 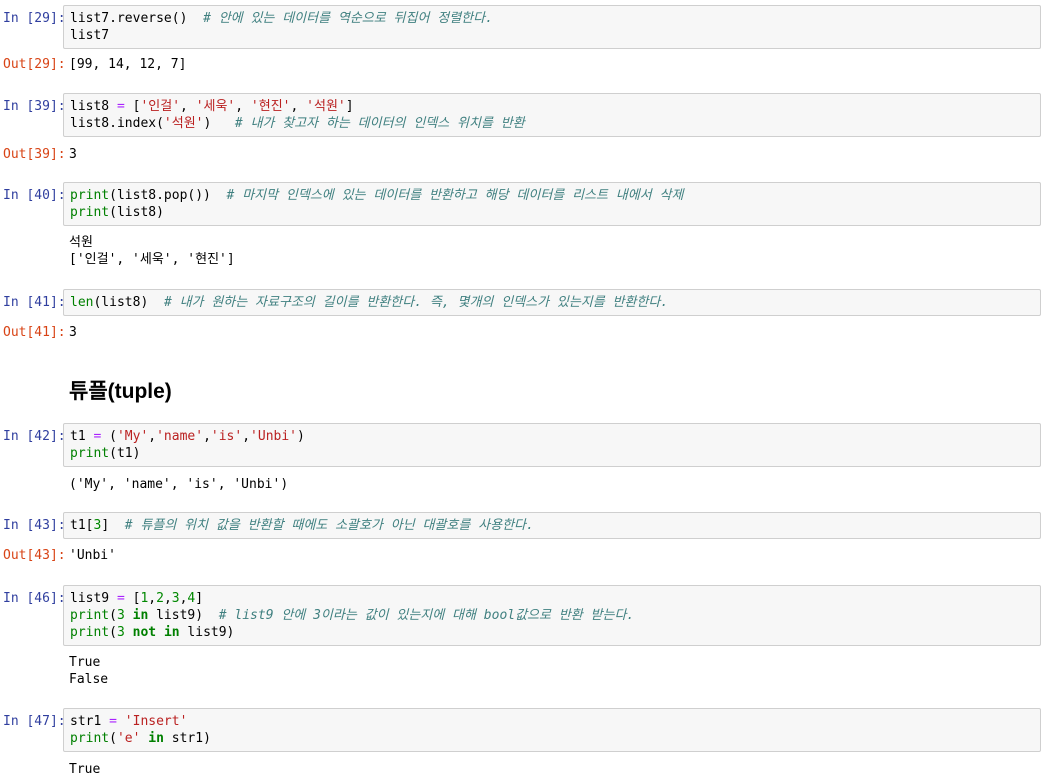 What do you see at coordinates (120, 615) in the screenshot?
I see `code-token: 3` at bounding box center [120, 615].